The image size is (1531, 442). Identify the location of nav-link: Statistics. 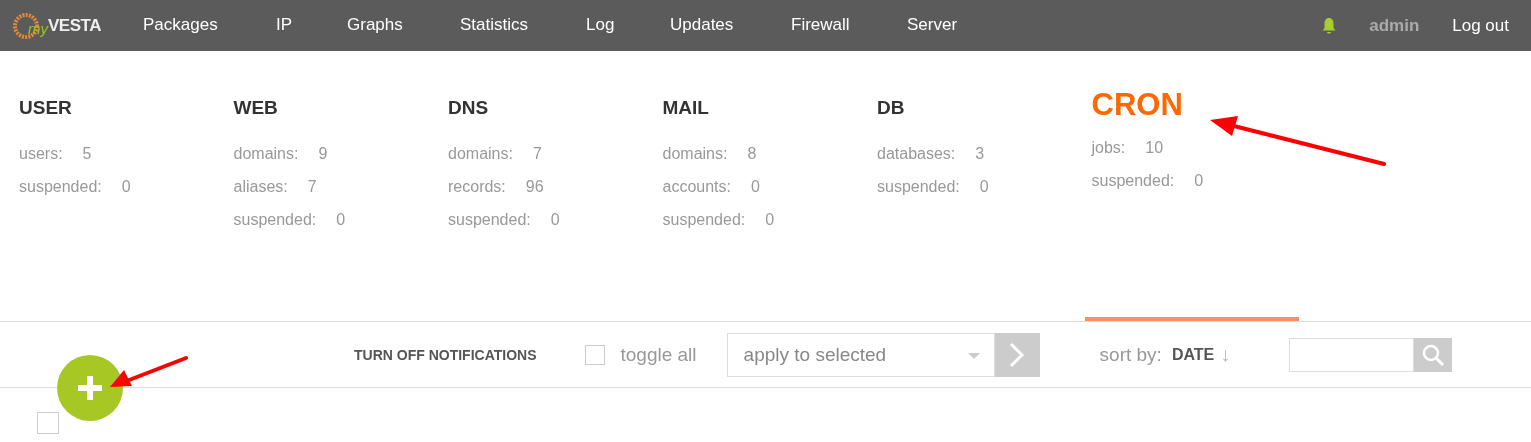
(494, 25).